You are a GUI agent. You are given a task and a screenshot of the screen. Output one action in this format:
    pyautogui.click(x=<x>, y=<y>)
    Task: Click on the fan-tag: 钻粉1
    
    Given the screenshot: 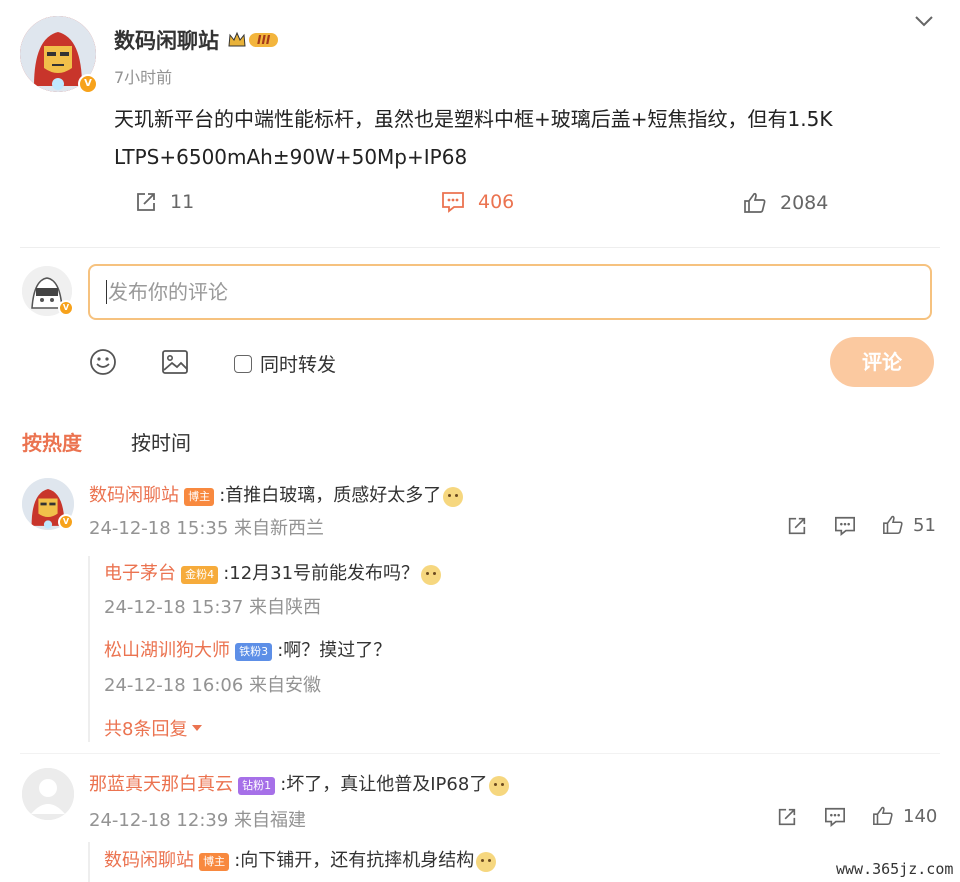 What is the action you would take?
    pyautogui.click(x=257, y=785)
    